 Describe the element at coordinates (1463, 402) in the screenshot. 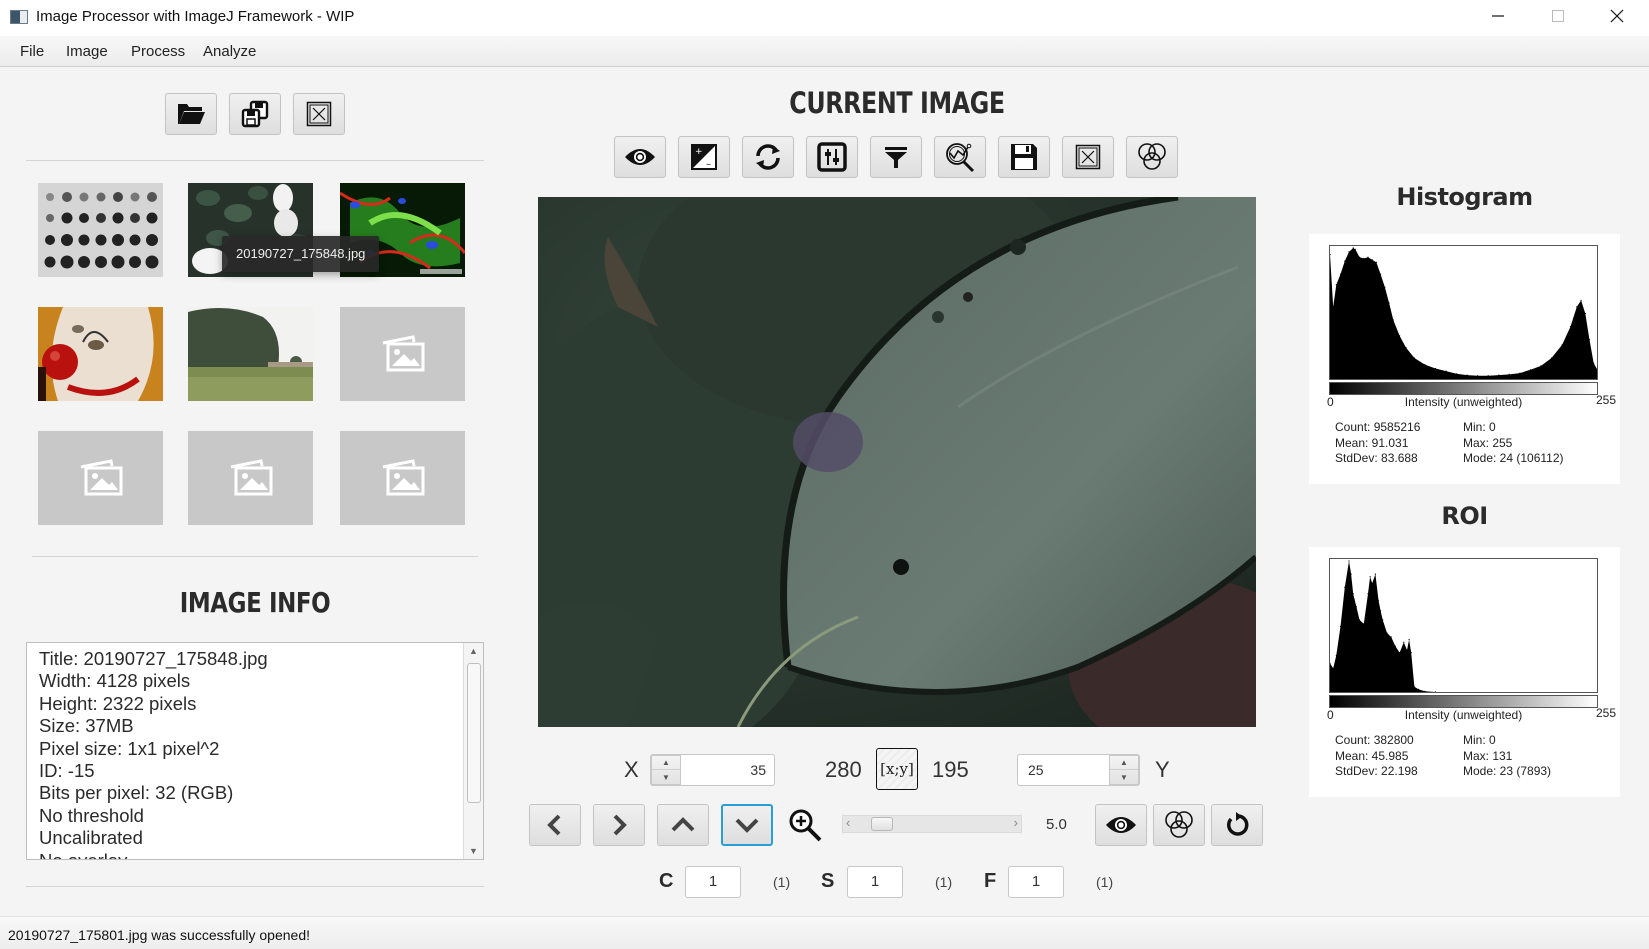

I see `histogram-axis-label: Intensity (unweighted)` at that location.